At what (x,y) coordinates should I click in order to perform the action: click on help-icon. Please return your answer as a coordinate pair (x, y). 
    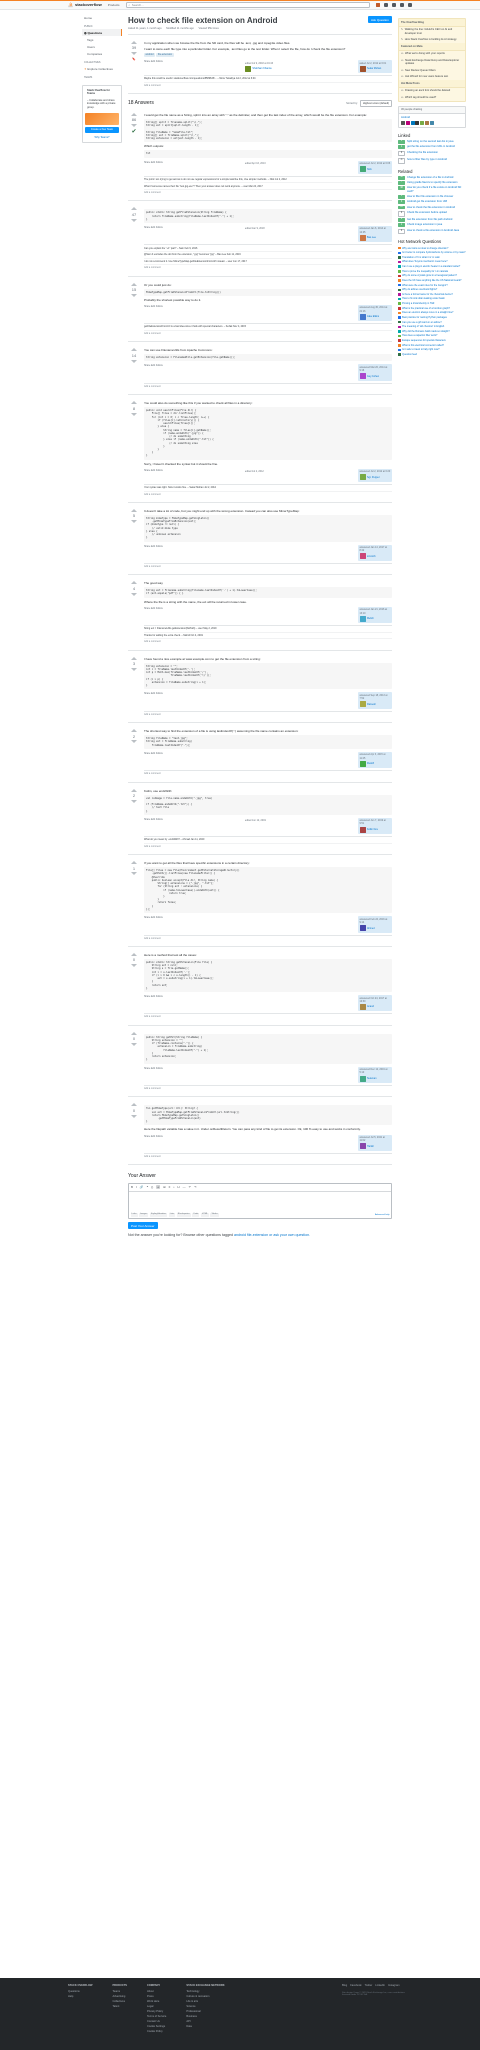
    Looking at the image, I should click on (402, 5).